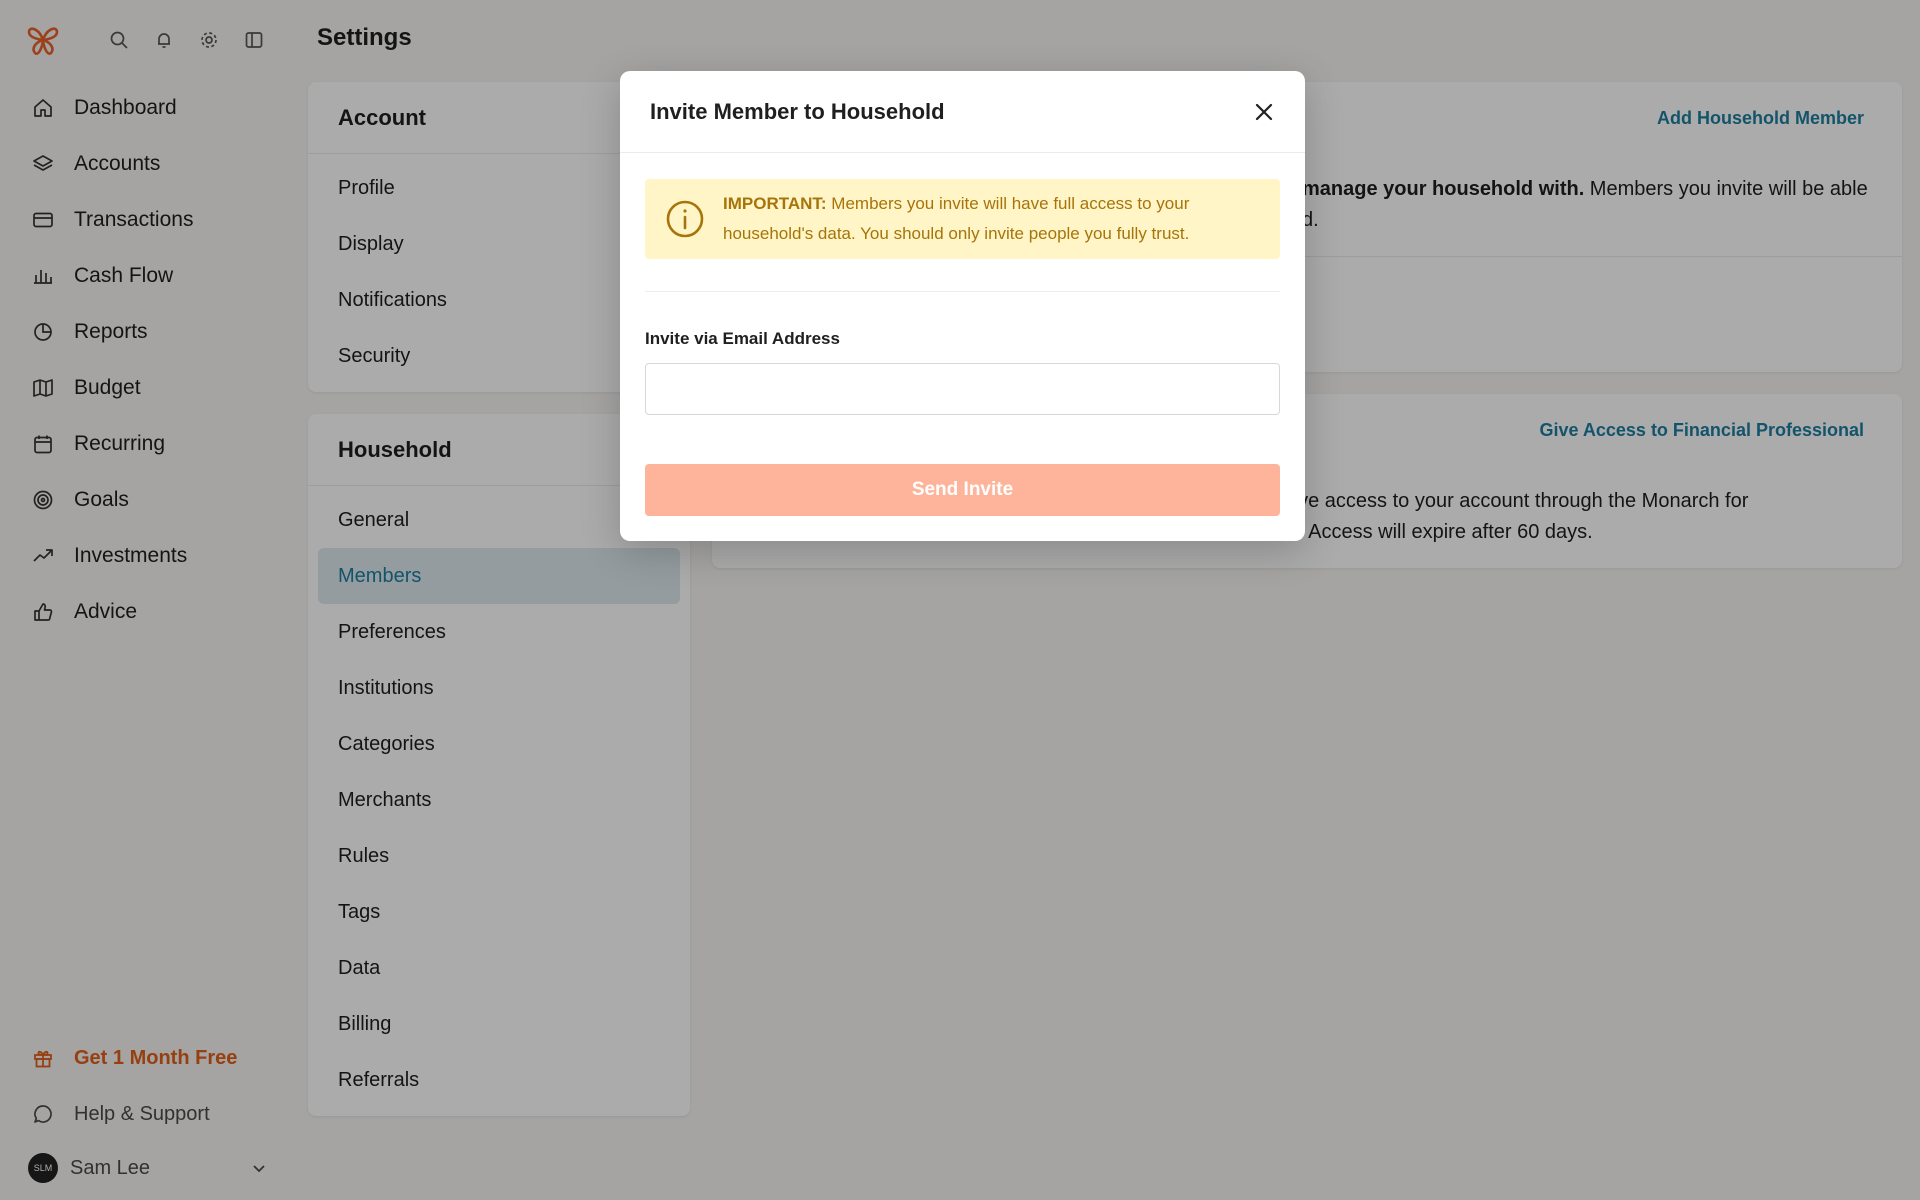 The height and width of the screenshot is (1200, 1920). What do you see at coordinates (775, 203) in the screenshot?
I see `warning-prefix: IMPORTANT:` at bounding box center [775, 203].